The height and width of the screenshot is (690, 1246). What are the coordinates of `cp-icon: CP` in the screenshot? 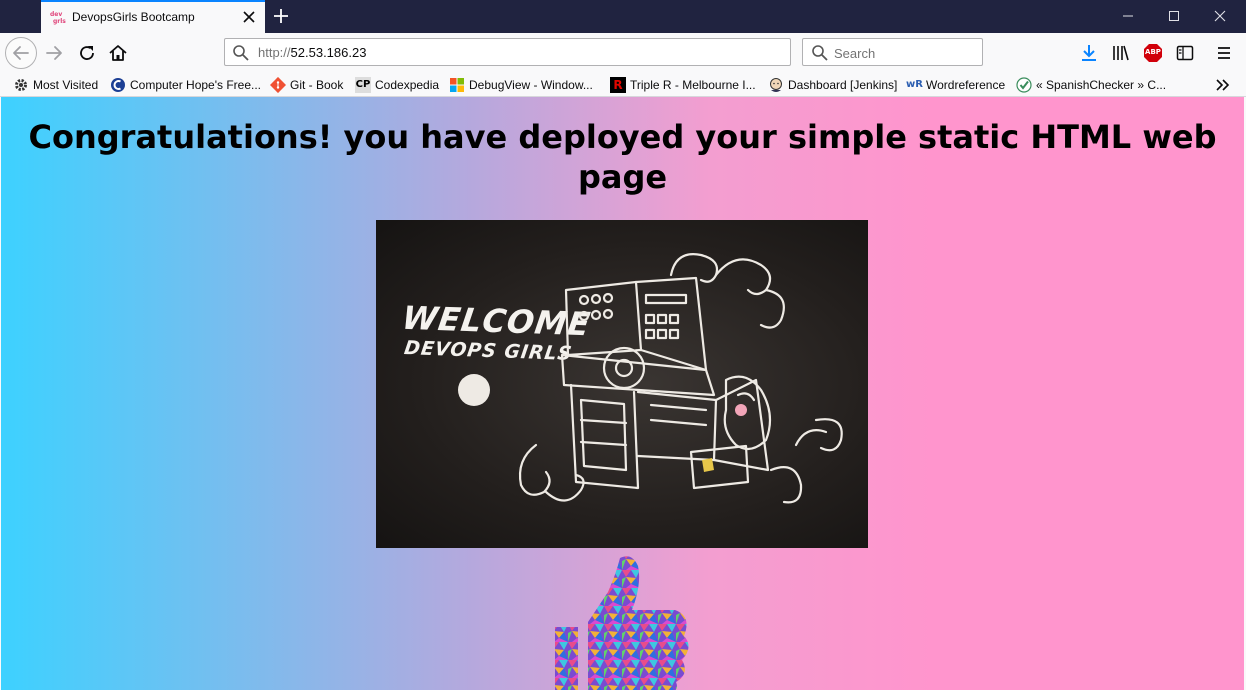 It's located at (363, 85).